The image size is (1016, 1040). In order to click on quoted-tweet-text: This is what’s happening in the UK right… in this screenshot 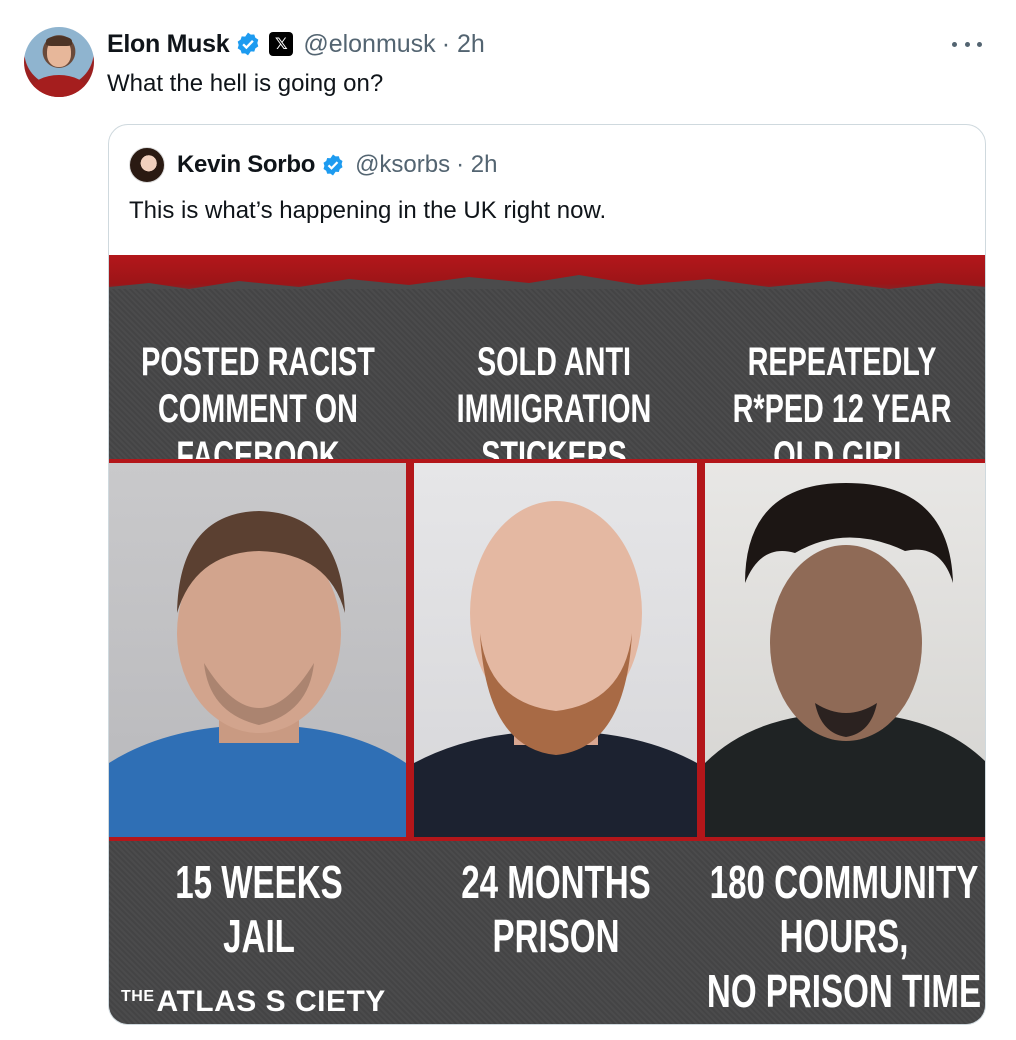, I will do `click(368, 210)`.